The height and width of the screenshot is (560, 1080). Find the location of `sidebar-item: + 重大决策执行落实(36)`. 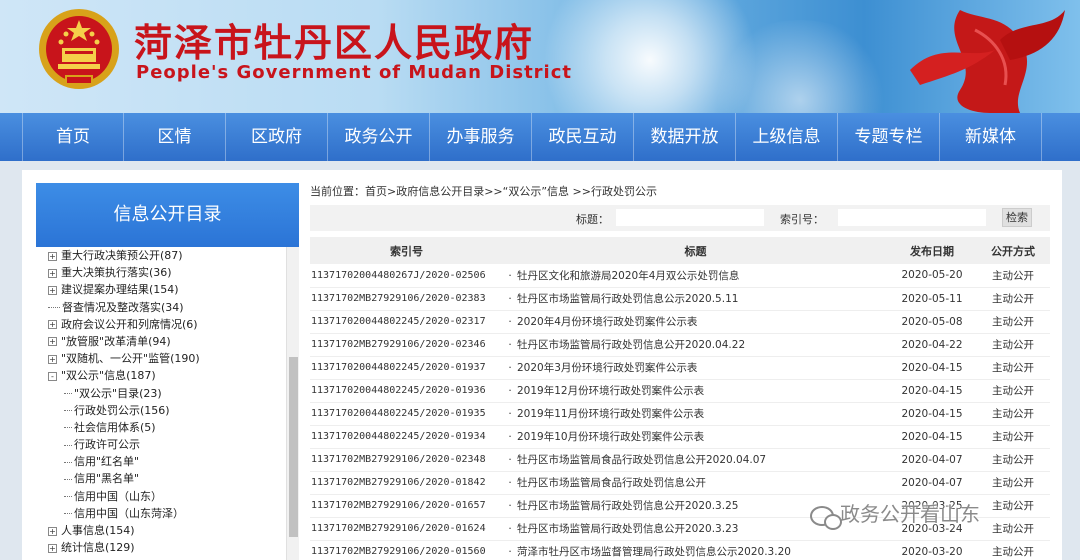

sidebar-item: + 重大决策执行落实(36) is located at coordinates (161, 272).